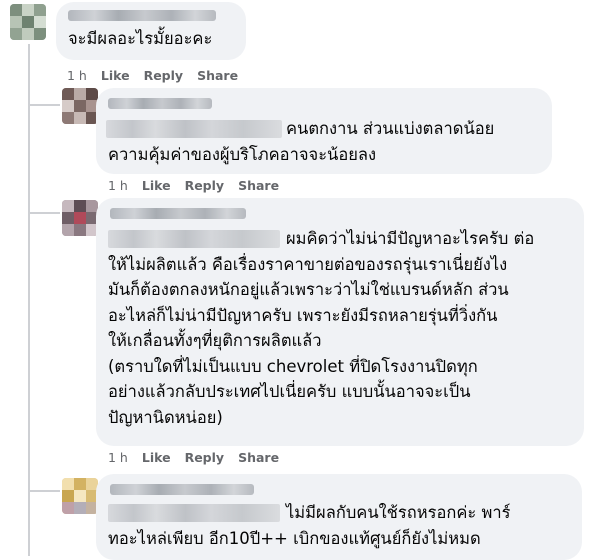 The image size is (600, 560). Describe the element at coordinates (140, 38) in the screenshot. I see `comment-text: จะมีผลอะไรมั้ยอะคะ` at that location.